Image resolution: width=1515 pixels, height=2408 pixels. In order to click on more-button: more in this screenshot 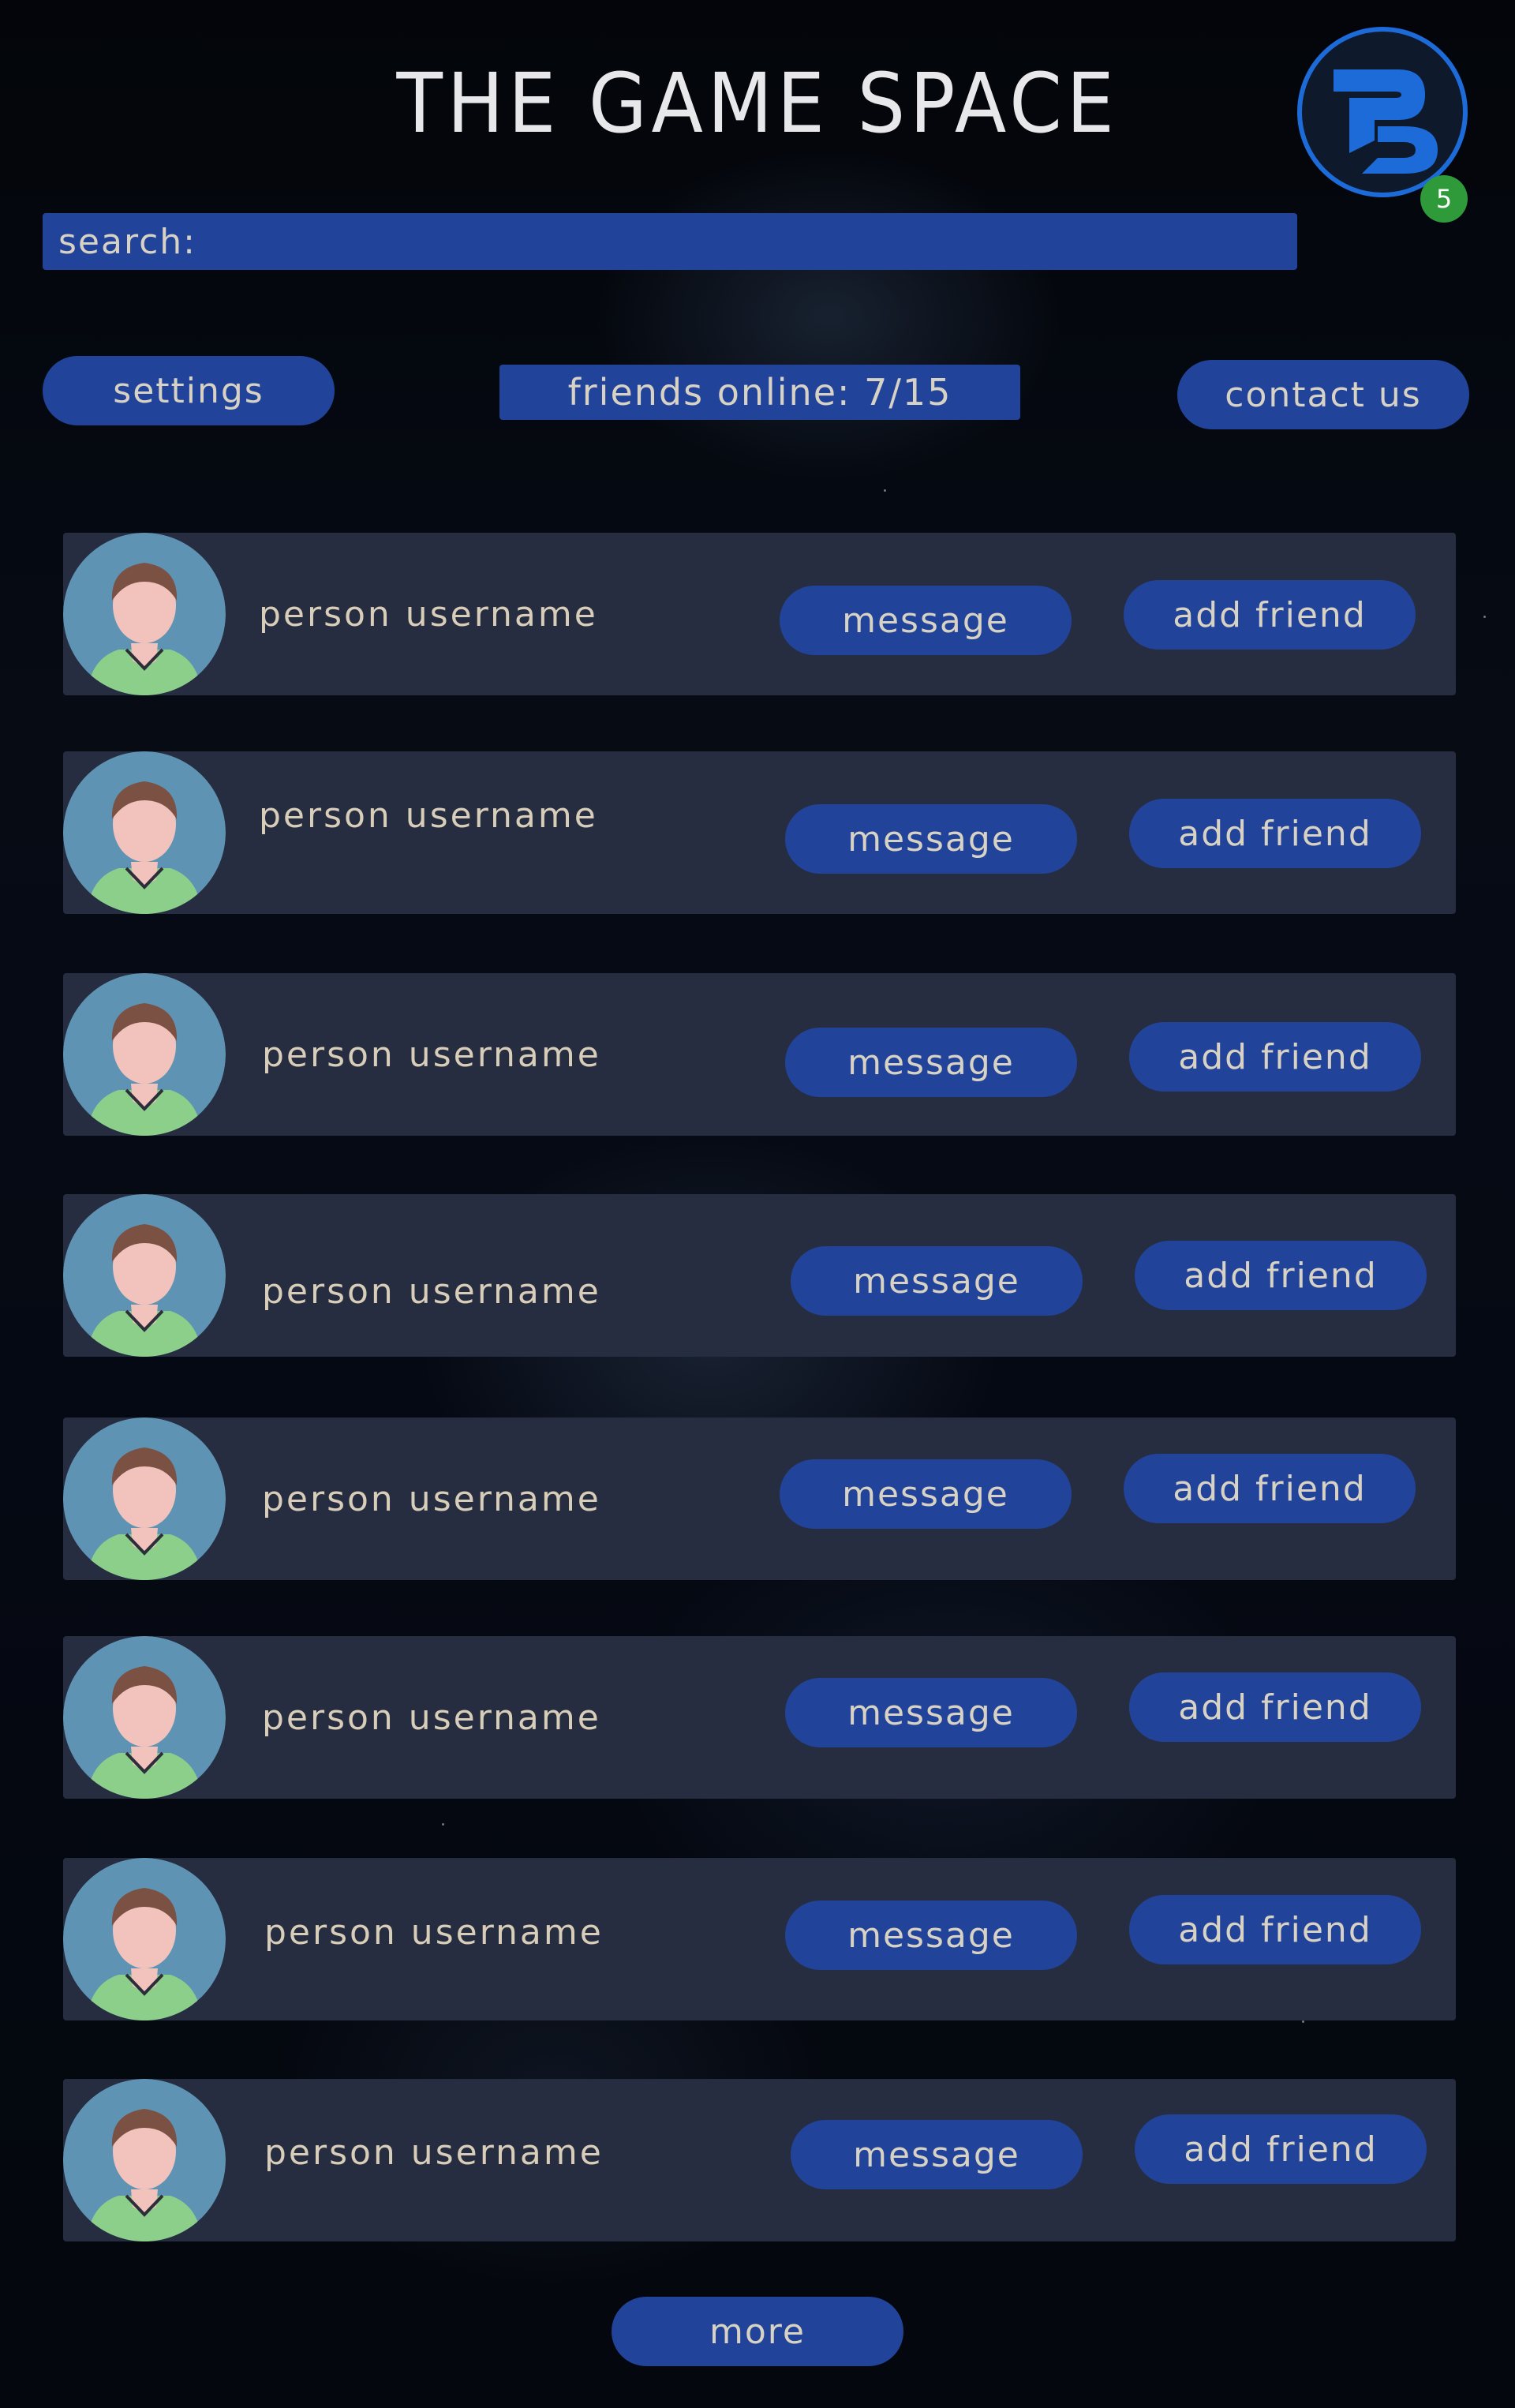, I will do `click(757, 2331)`.